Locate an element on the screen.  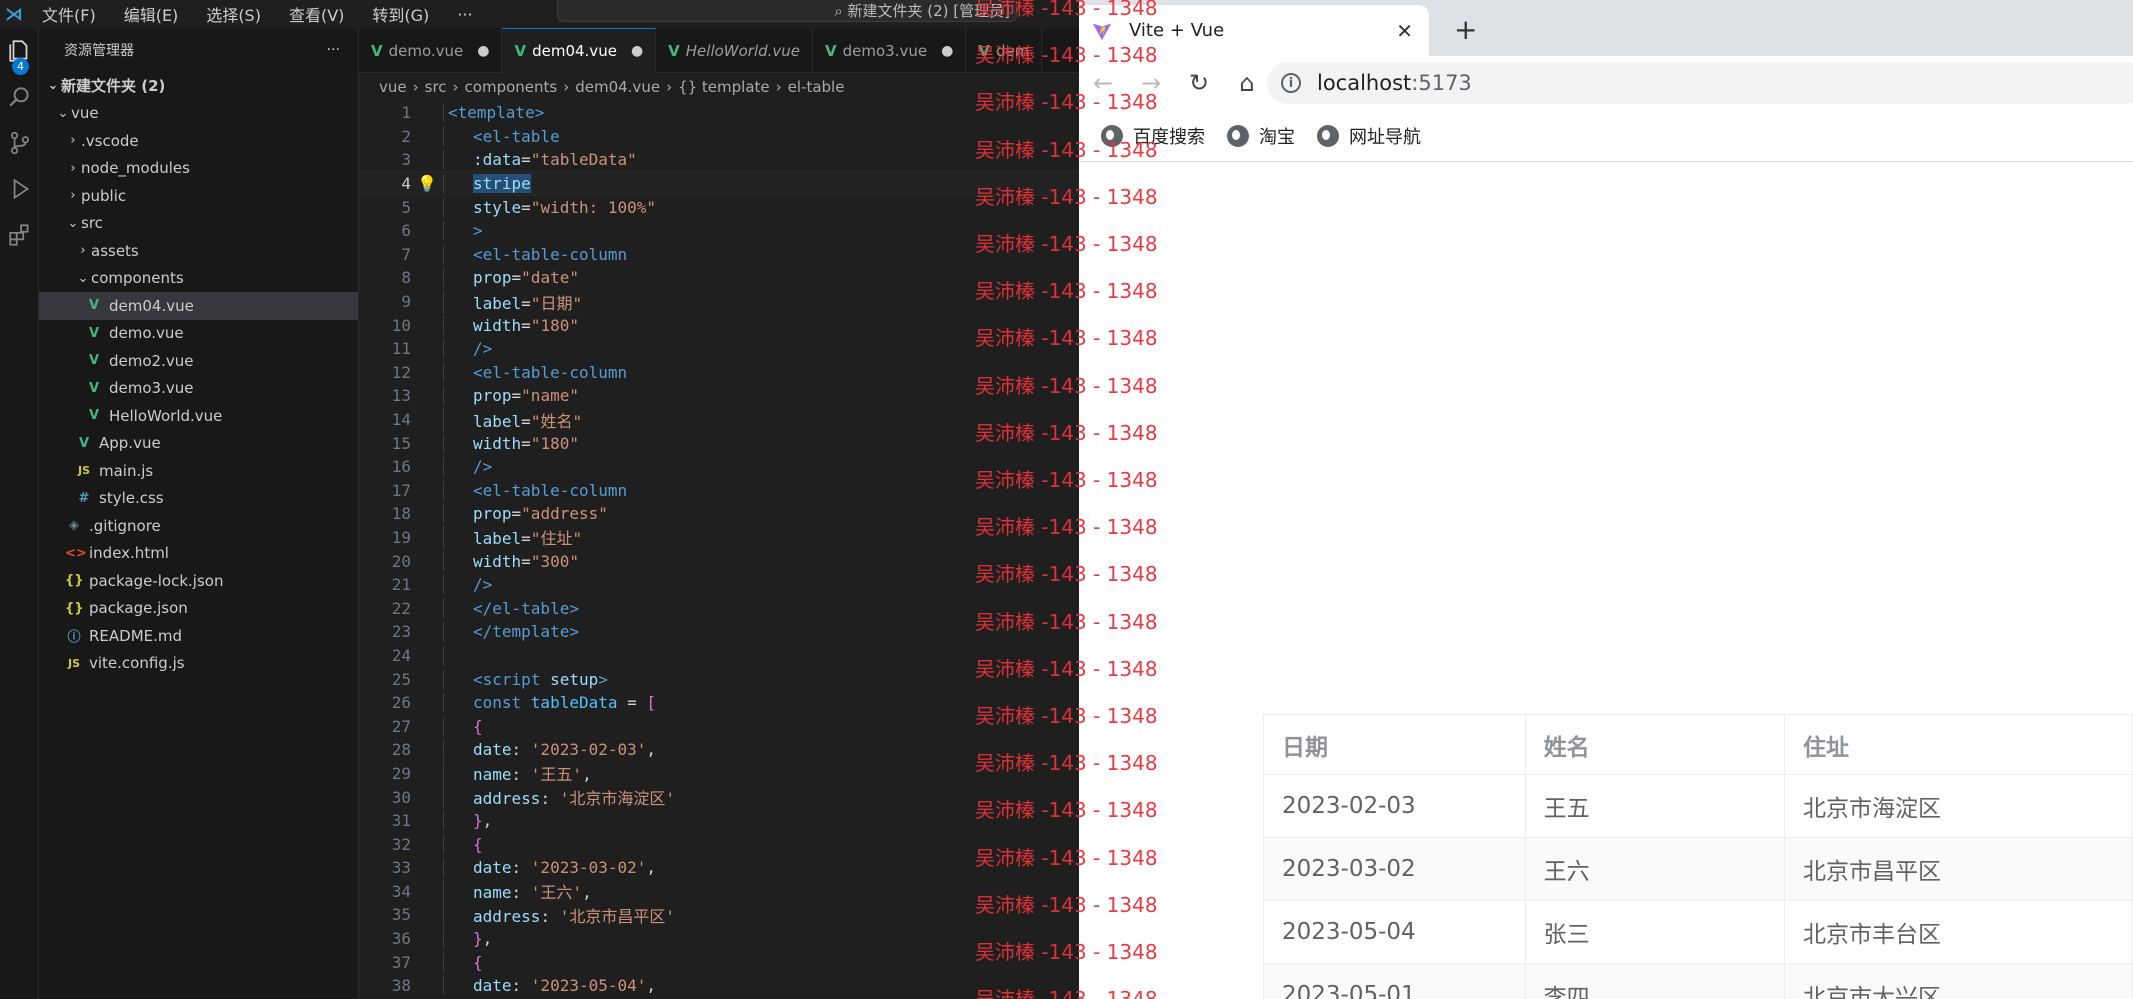
source-control-activity is located at coordinates (19, 143).